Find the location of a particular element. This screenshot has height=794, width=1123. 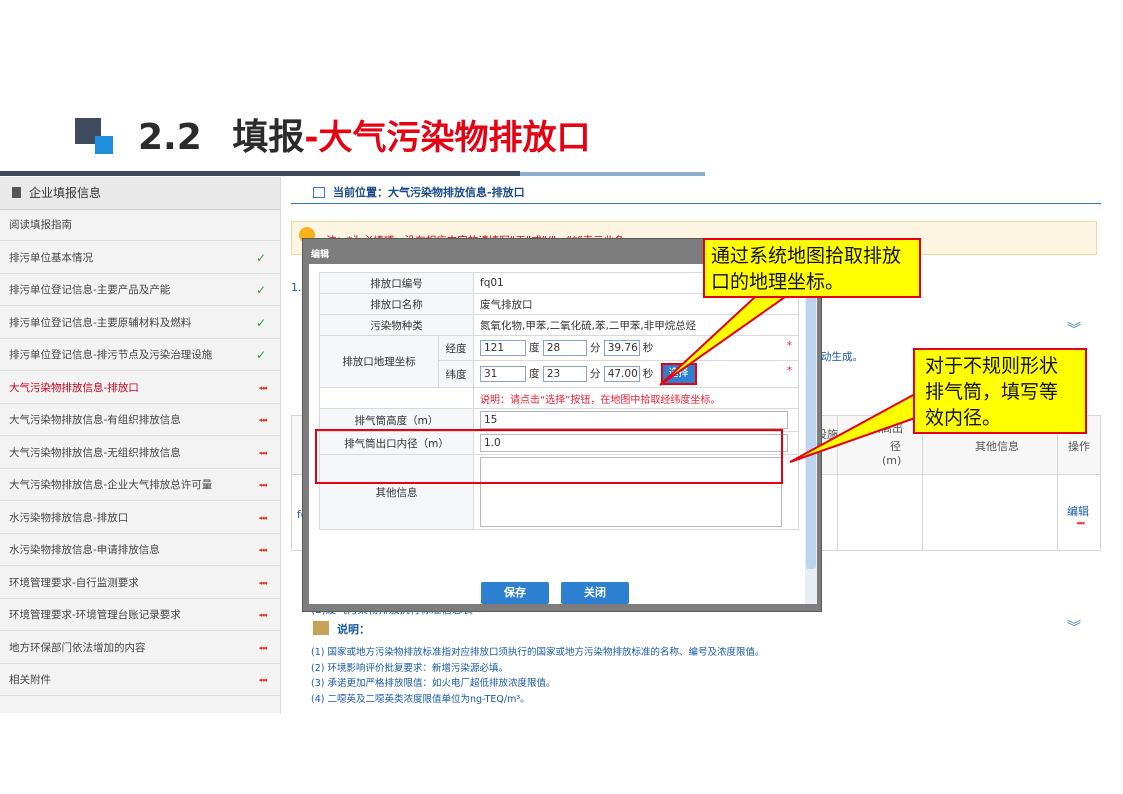

map-callout: 通过系统地图拾取排放口的地理坐标。 is located at coordinates (812, 268).